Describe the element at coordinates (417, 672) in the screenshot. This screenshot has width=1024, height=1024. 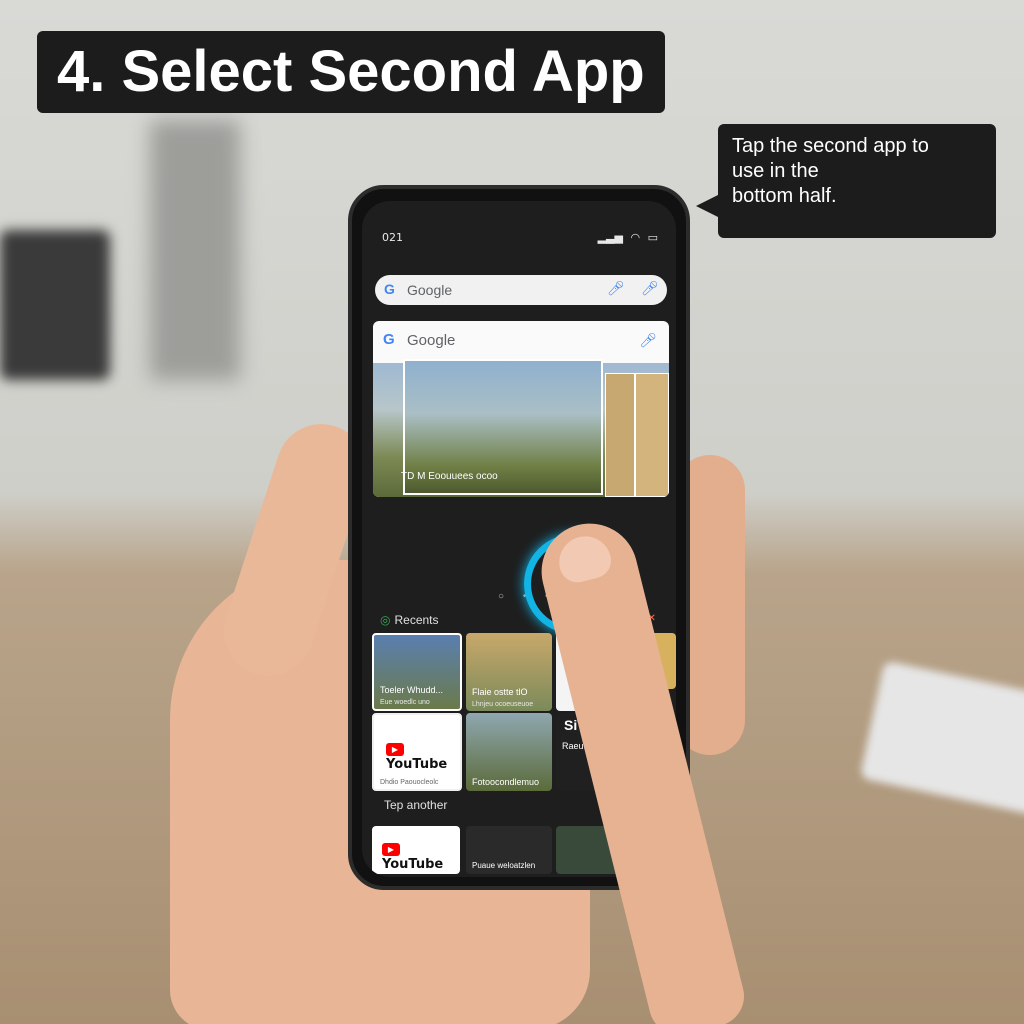
I see `recent-app-tile: Toeler Whudd... Eue woedlc uno` at that location.